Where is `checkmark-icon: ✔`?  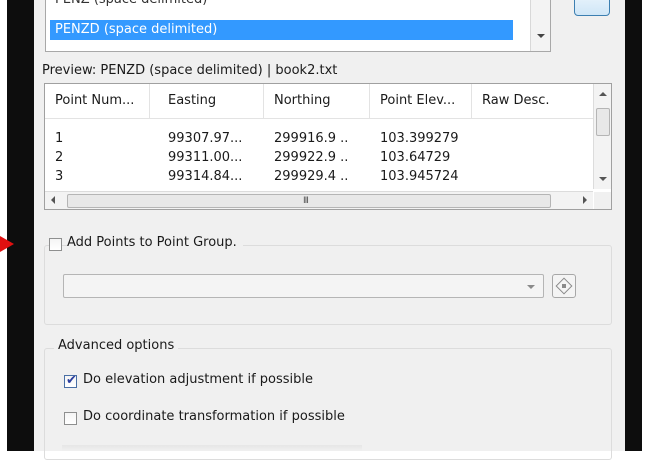 checkmark-icon: ✔ is located at coordinates (71, 380).